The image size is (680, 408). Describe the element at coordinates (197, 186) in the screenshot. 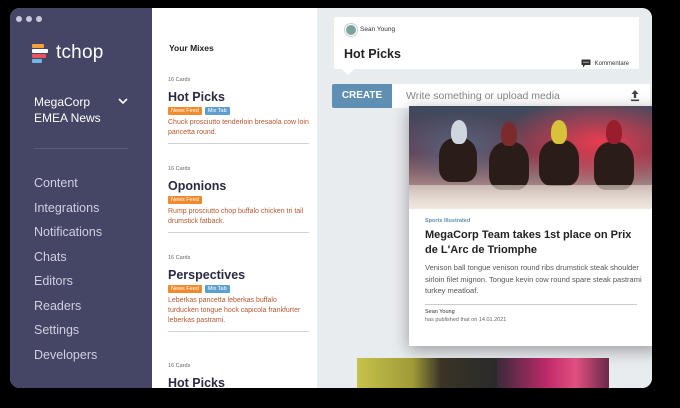

I see `mix-title: Oponions` at that location.